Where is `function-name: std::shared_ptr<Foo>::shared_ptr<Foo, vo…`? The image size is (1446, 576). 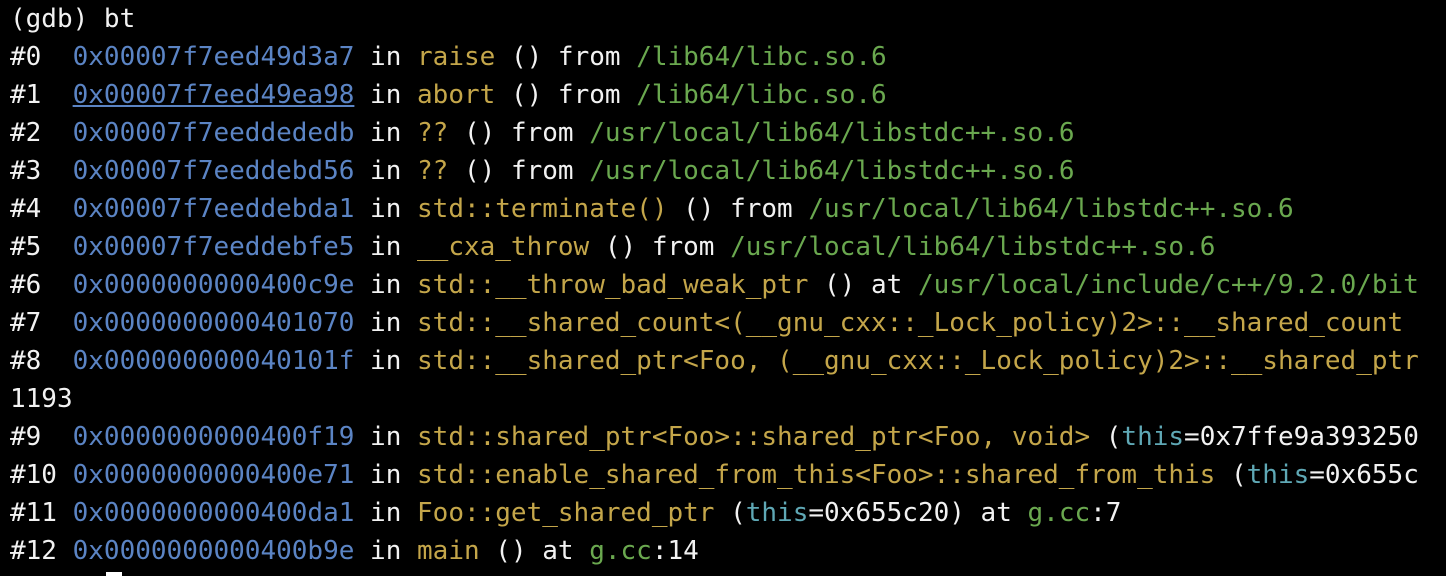 function-name: std::shared_ptr<Foo>::shared_ptr<Foo, vo… is located at coordinates (754, 437).